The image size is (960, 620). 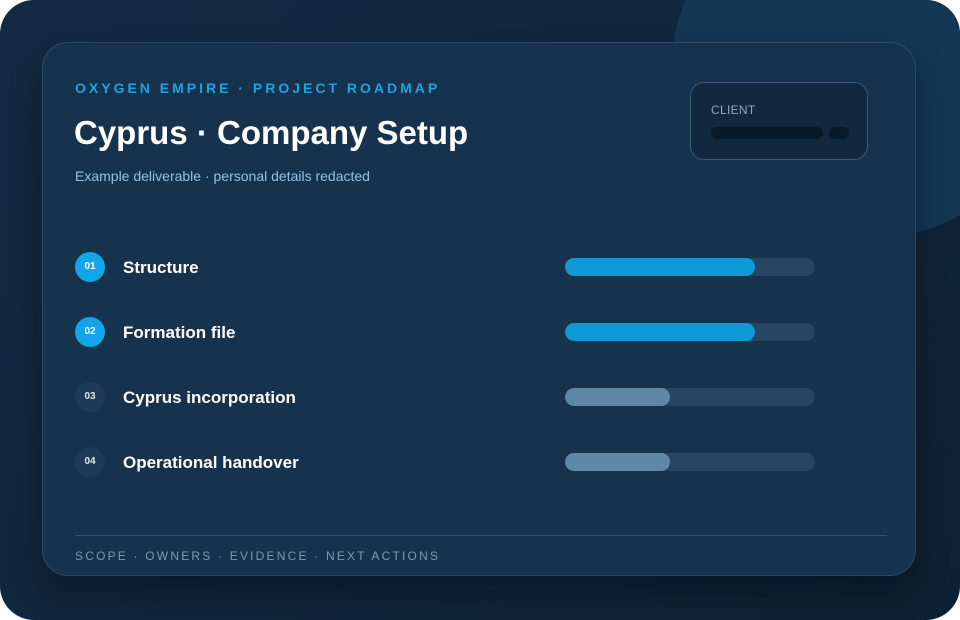 What do you see at coordinates (445, 268) in the screenshot?
I see `step-row-1: 01 Structure` at bounding box center [445, 268].